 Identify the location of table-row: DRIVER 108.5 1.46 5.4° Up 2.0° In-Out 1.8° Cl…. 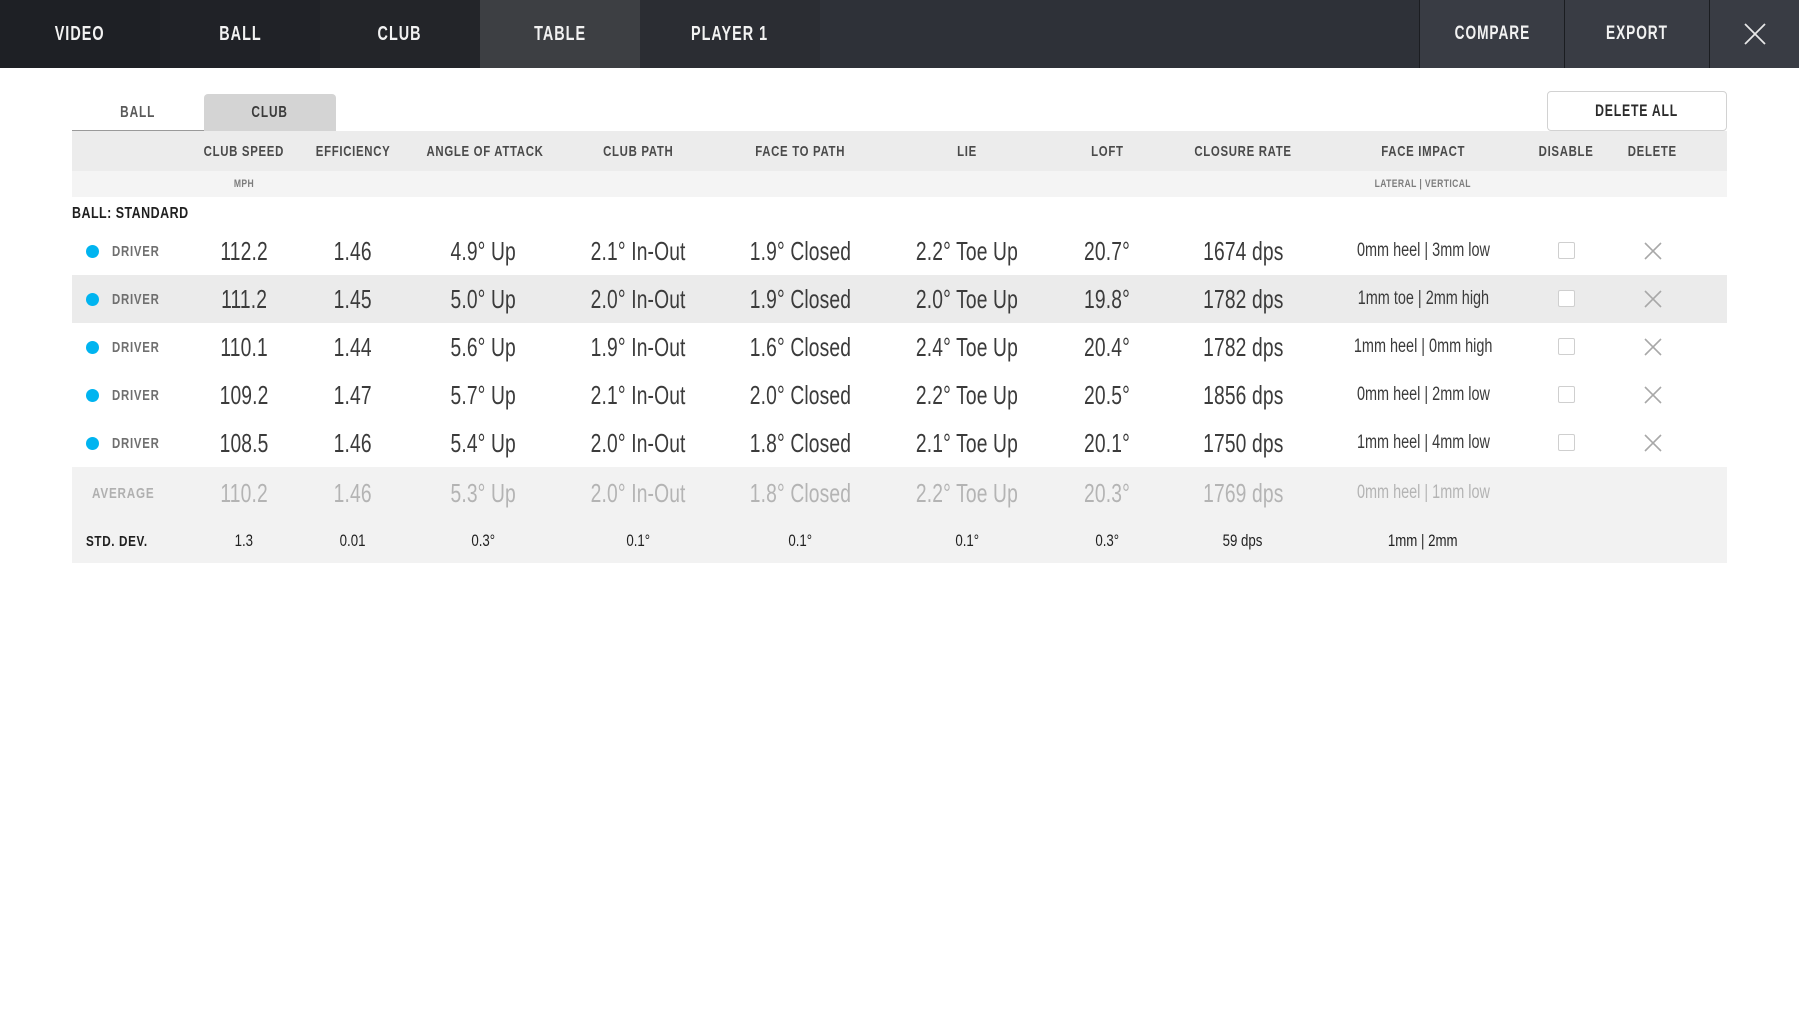
(899, 443).